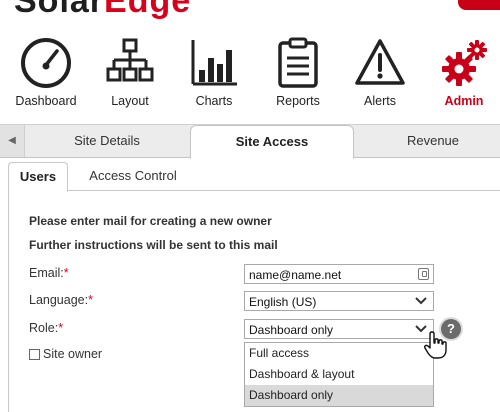 This screenshot has width=500, height=412. I want to click on role-label: Role:*, so click(46, 328).